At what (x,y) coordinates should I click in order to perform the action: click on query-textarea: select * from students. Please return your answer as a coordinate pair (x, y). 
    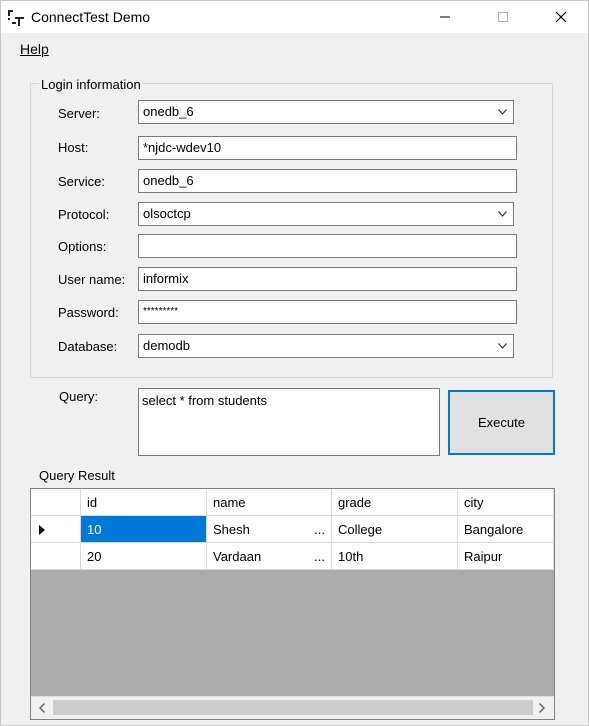
    Looking at the image, I should click on (289, 422).